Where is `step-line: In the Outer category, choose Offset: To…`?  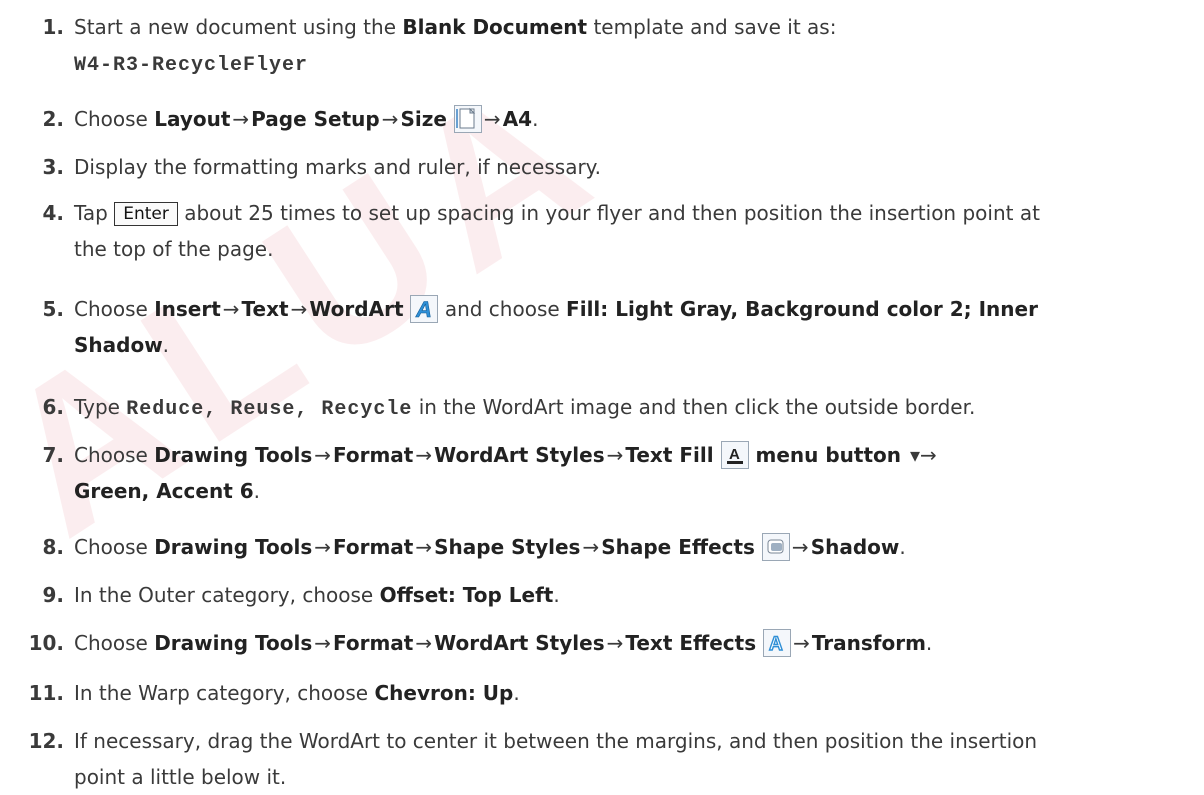 step-line: In the Outer category, choose Offset: To… is located at coordinates (636, 595).